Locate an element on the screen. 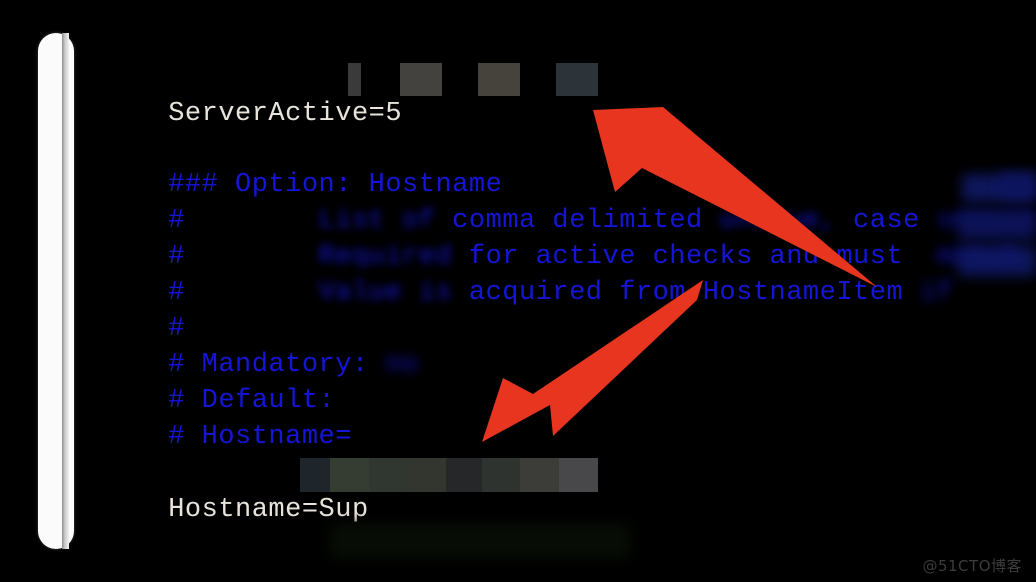  obscured-text-value-is: Value is is located at coordinates (385, 293).